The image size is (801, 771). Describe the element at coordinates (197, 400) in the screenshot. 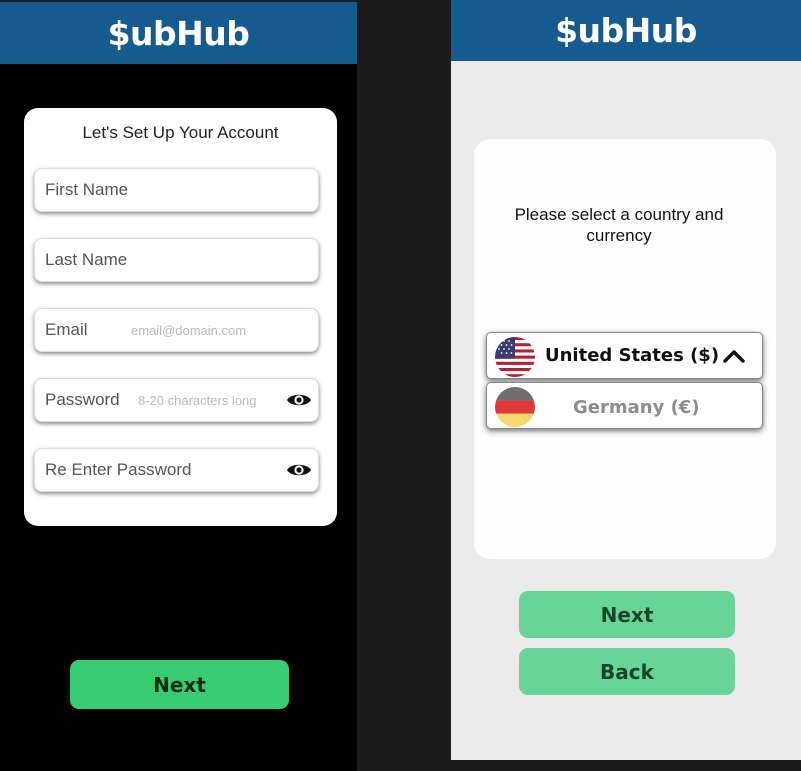

I see `password-placeholder: 8-20 characters long` at that location.